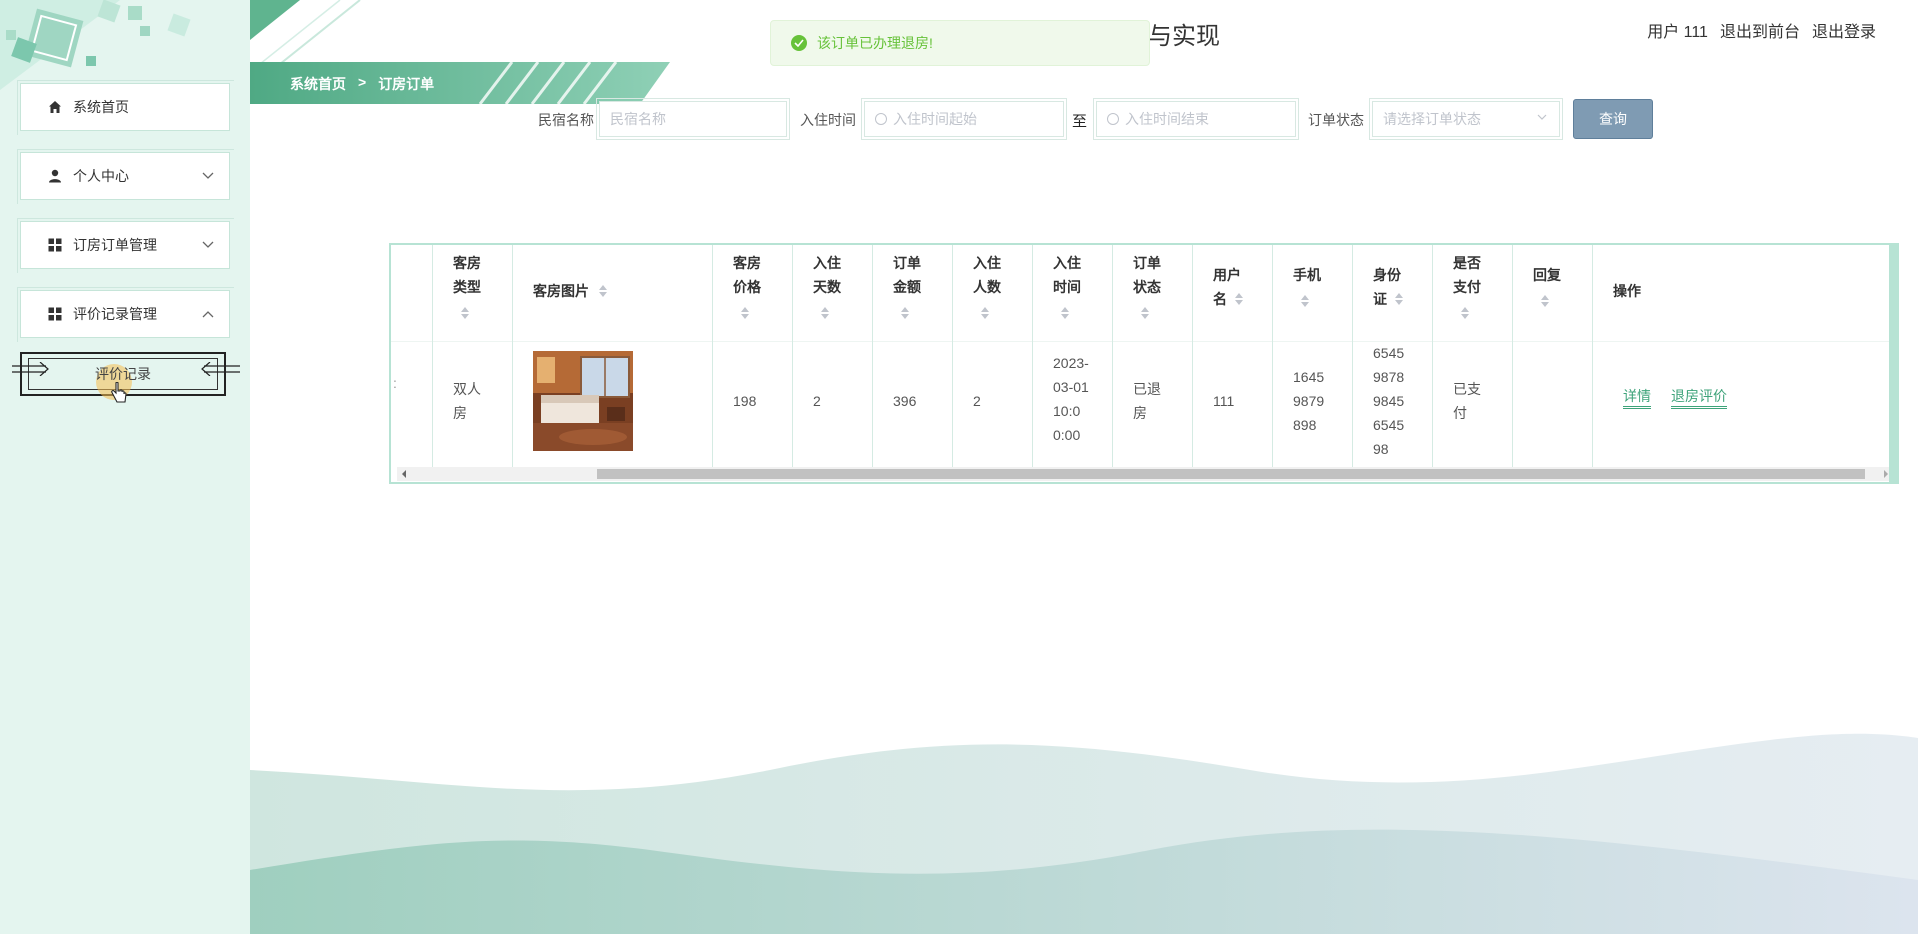 The image size is (1918, 934). What do you see at coordinates (1637, 397) in the screenshot?
I see `detail-link: 详情` at bounding box center [1637, 397].